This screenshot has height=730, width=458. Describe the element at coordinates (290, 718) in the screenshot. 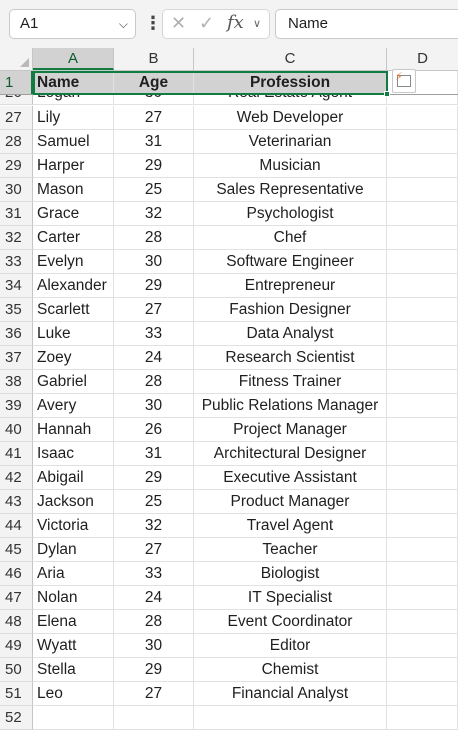

I see `cell-profession` at that location.